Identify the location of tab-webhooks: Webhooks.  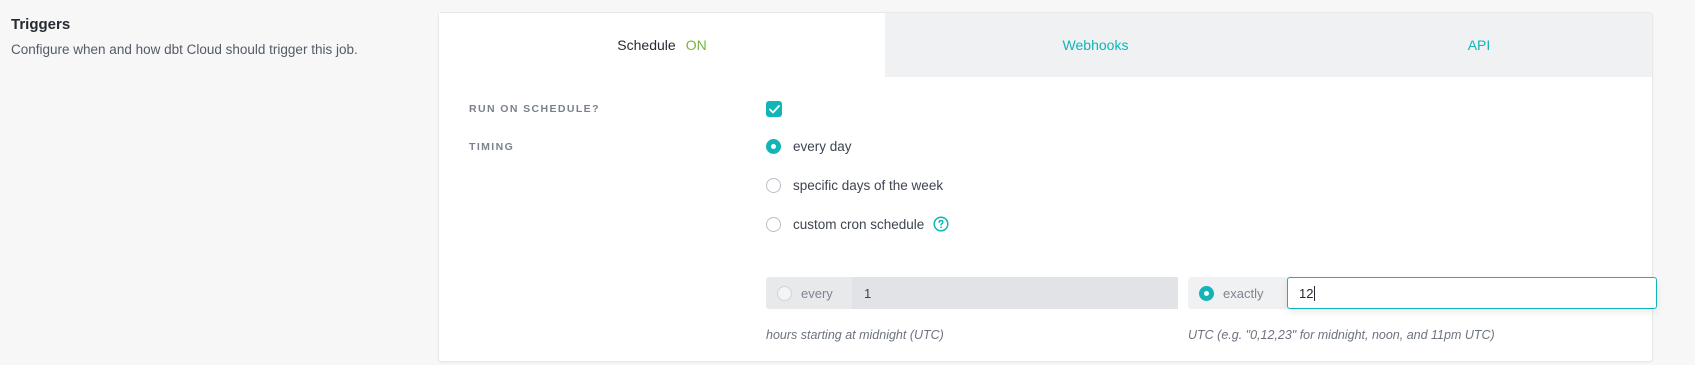
(1095, 45).